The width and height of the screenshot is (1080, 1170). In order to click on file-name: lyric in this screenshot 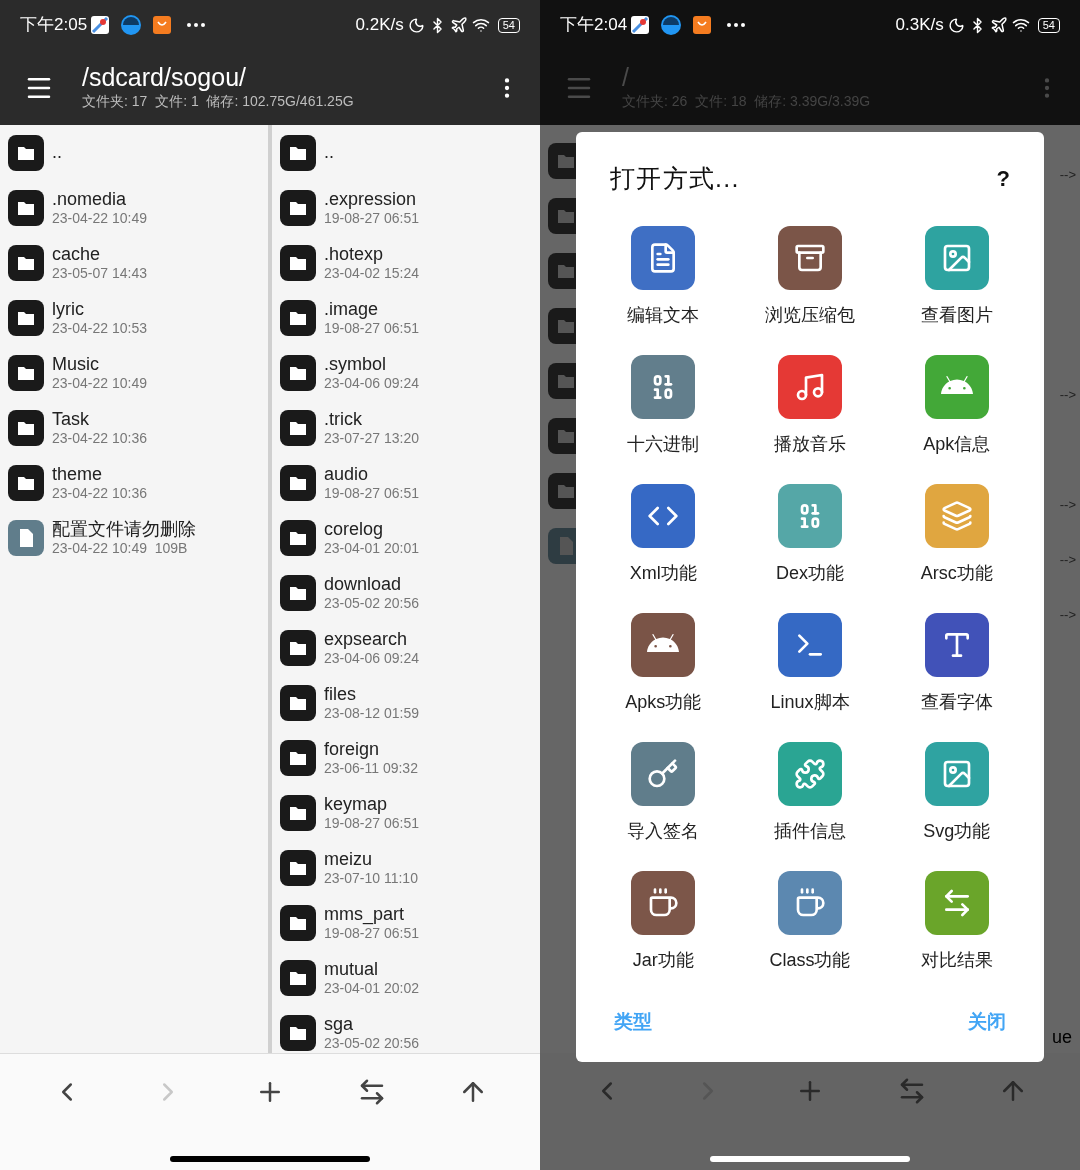, I will do `click(68, 308)`.